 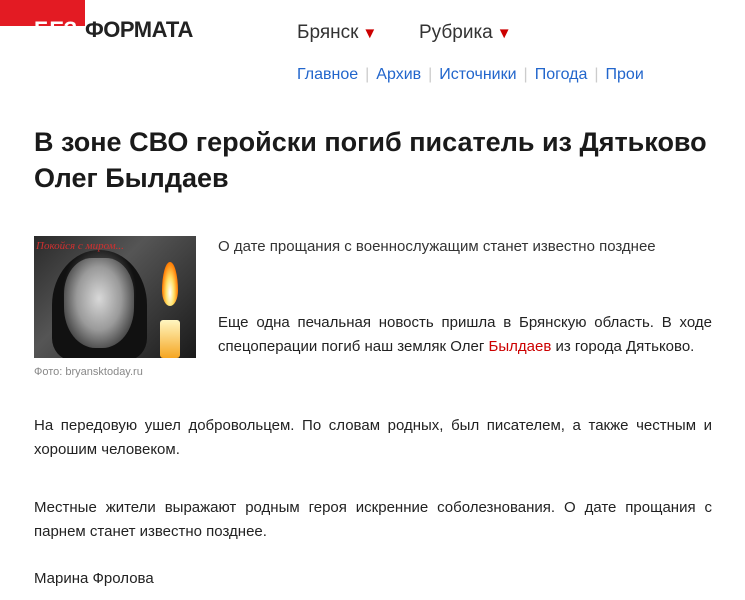 What do you see at coordinates (477, 74) in the screenshot?
I see `nav-item-sources: Источники` at bounding box center [477, 74].